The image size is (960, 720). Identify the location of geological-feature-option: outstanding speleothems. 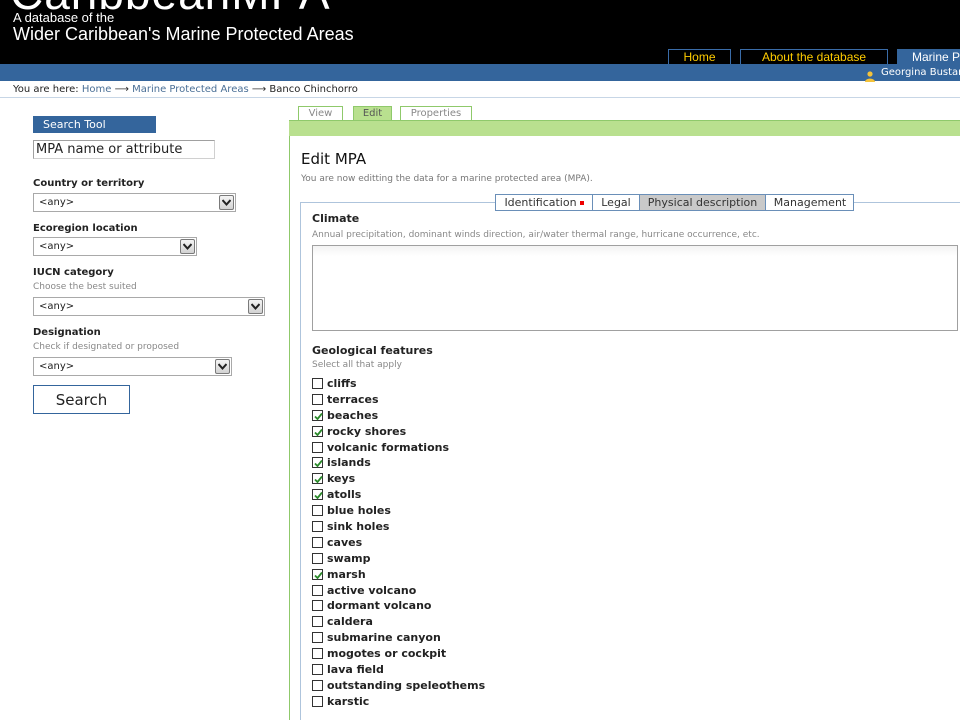
(462, 686).